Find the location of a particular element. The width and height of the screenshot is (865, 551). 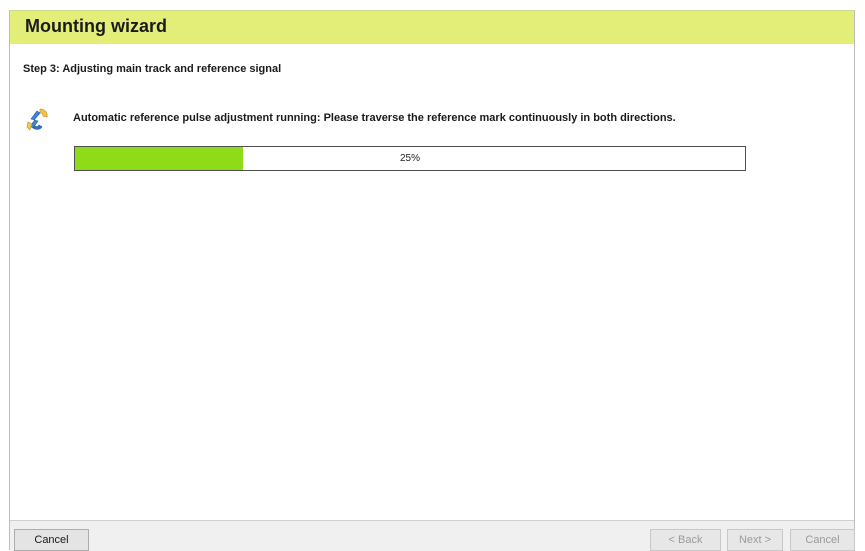

wizard-footer: Cancel < Back Next > Cancel is located at coordinates (432, 535).